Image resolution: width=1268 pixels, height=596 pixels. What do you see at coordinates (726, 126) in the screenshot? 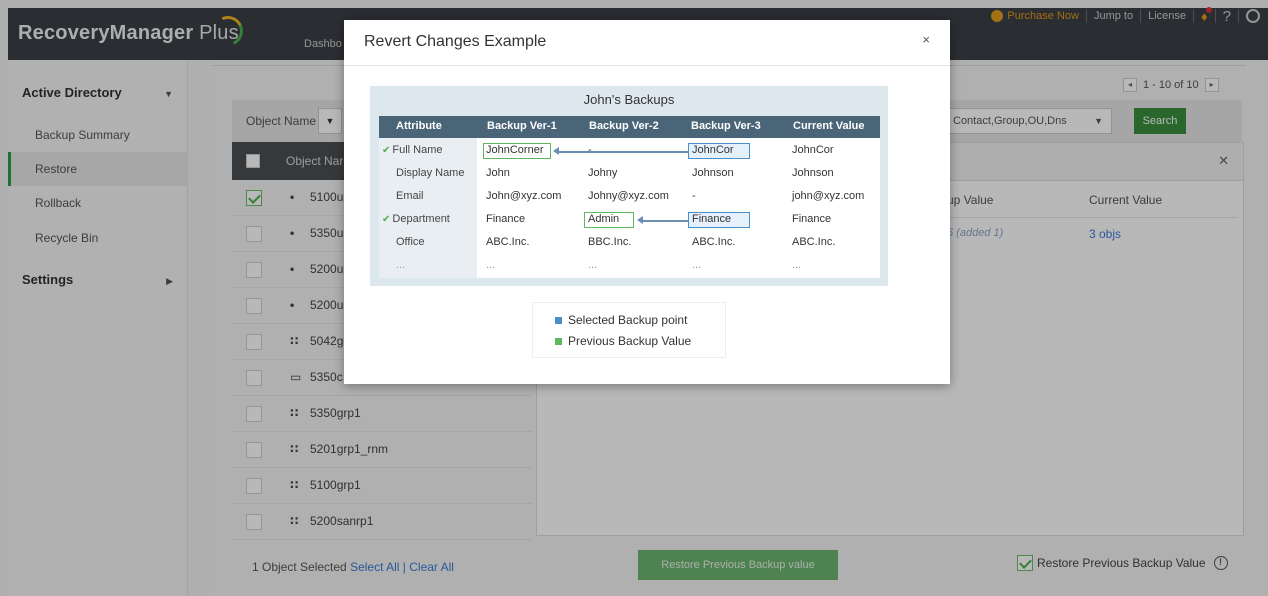
I see `column-header-backup-ver-3: Backup Ver-3` at bounding box center [726, 126].